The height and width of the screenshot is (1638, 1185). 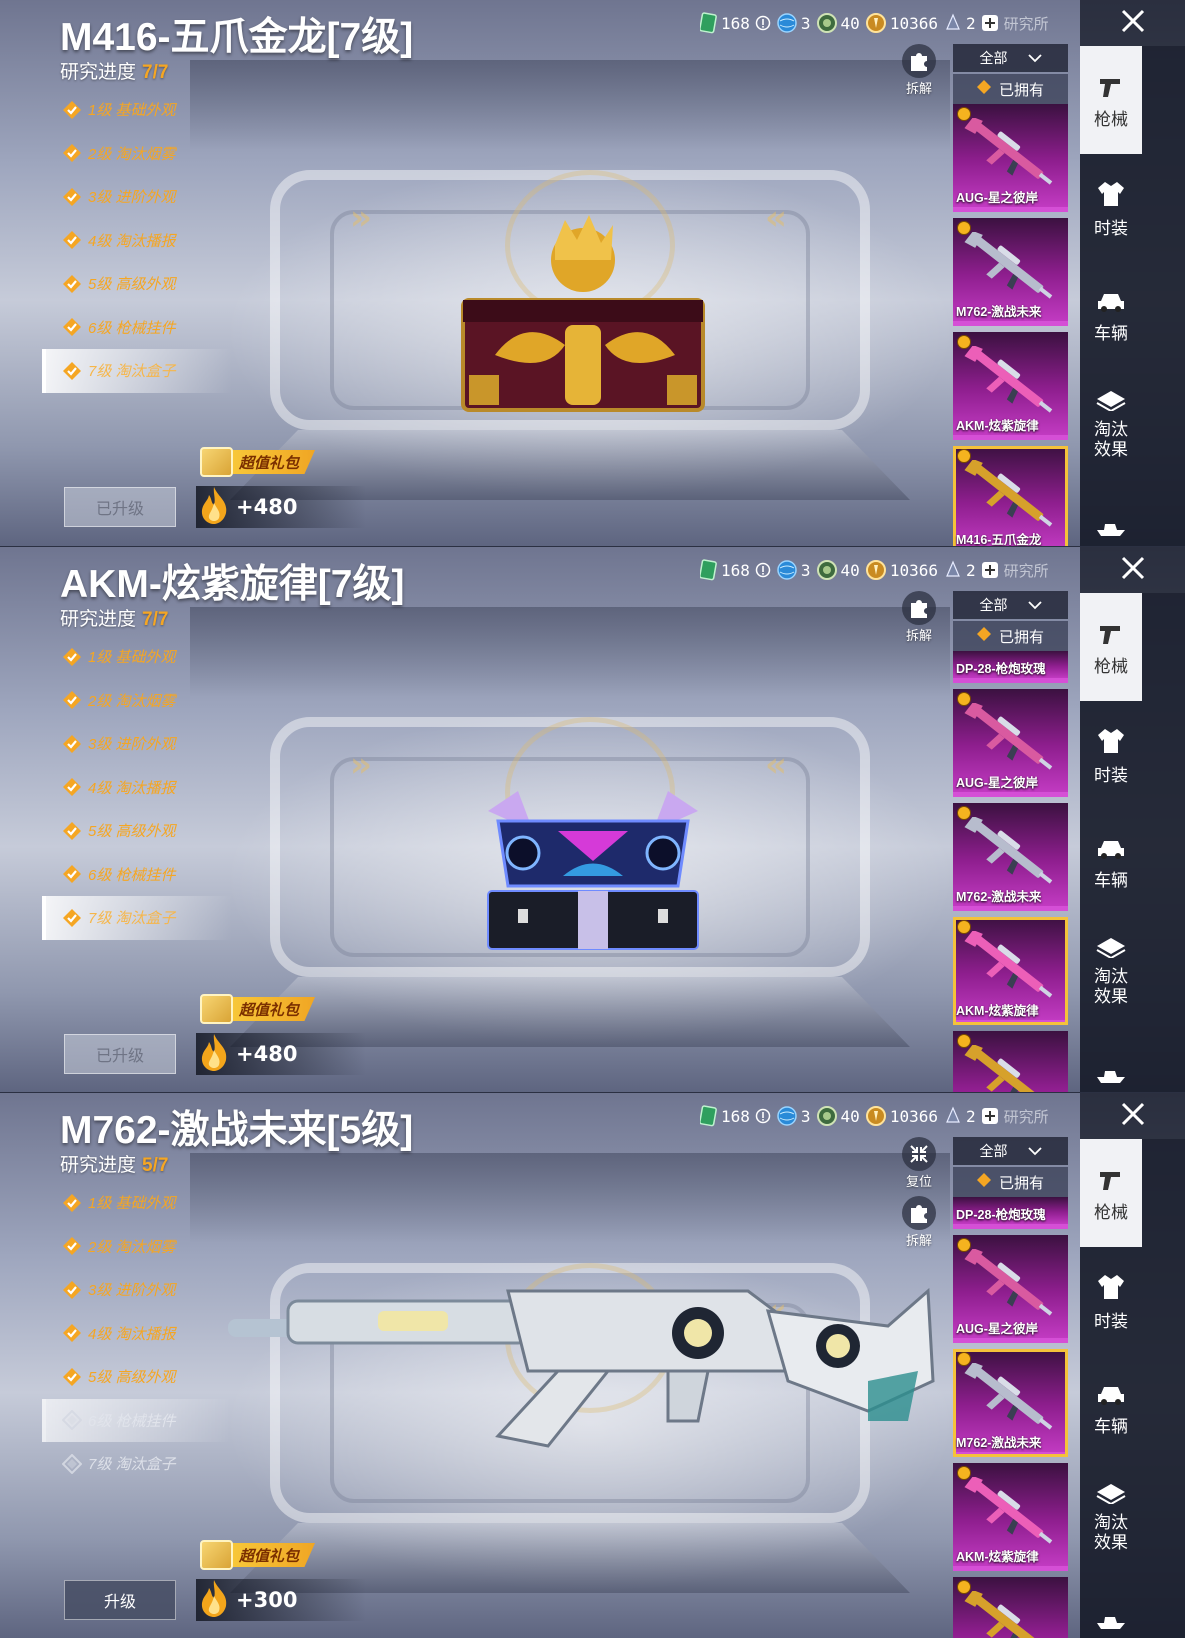 I want to click on category-label: 车辆, so click(x=1111, y=1426).